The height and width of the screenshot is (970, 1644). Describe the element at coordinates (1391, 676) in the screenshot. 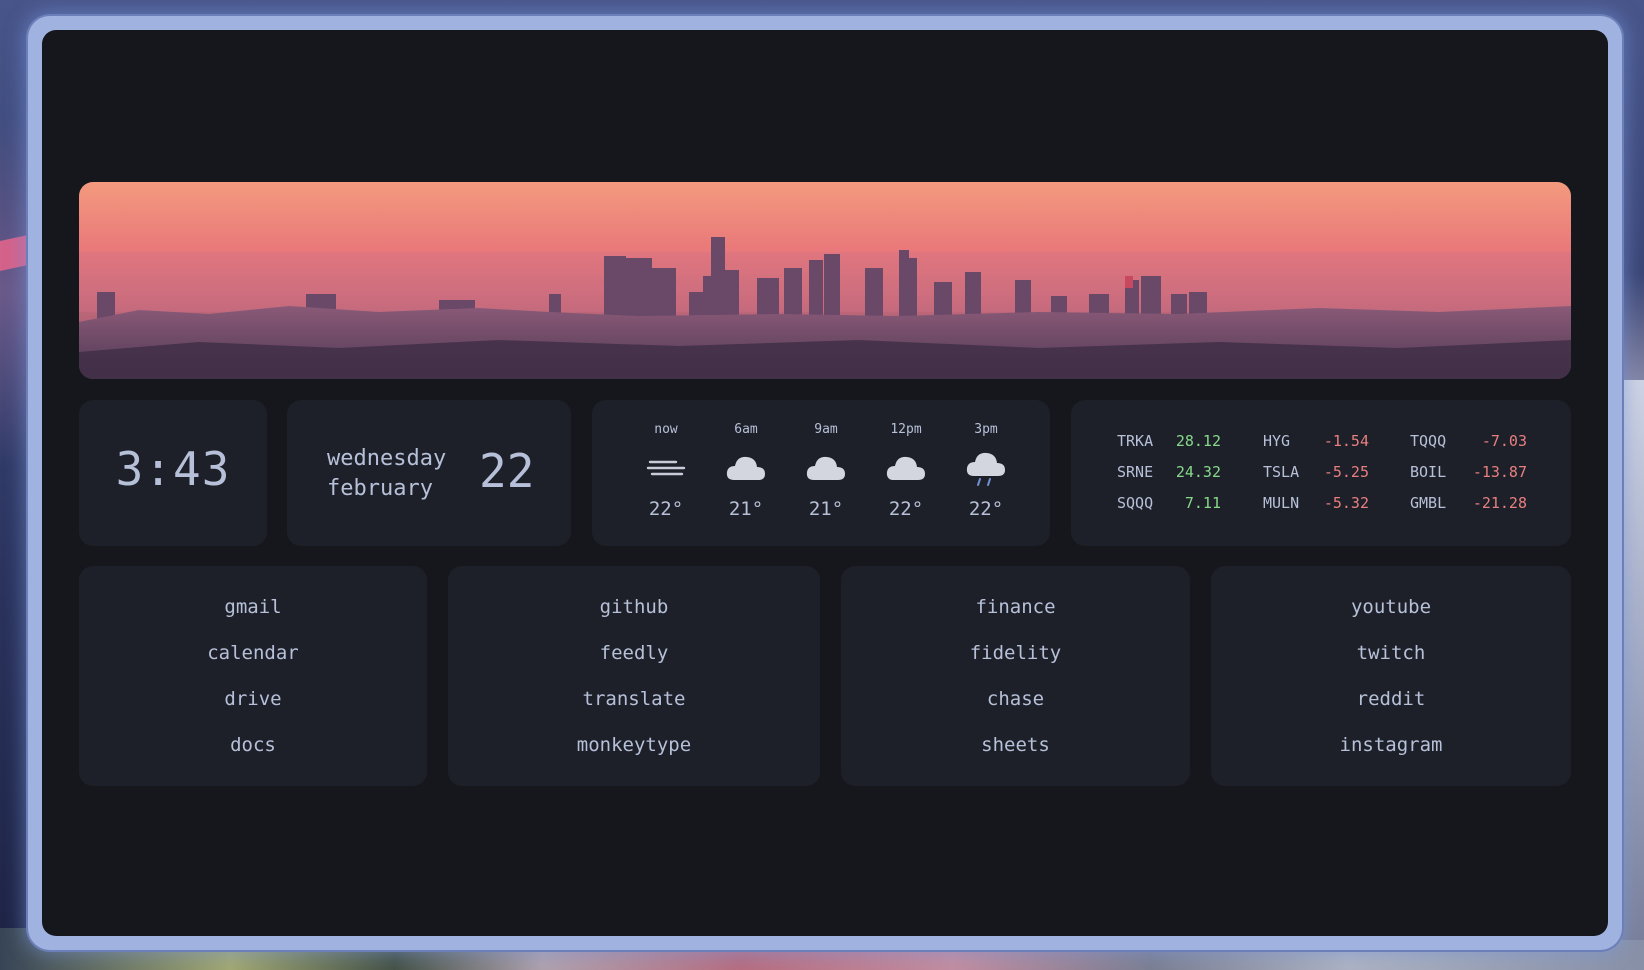

I see `links-group-media: youtube twitch reddit instagram` at that location.